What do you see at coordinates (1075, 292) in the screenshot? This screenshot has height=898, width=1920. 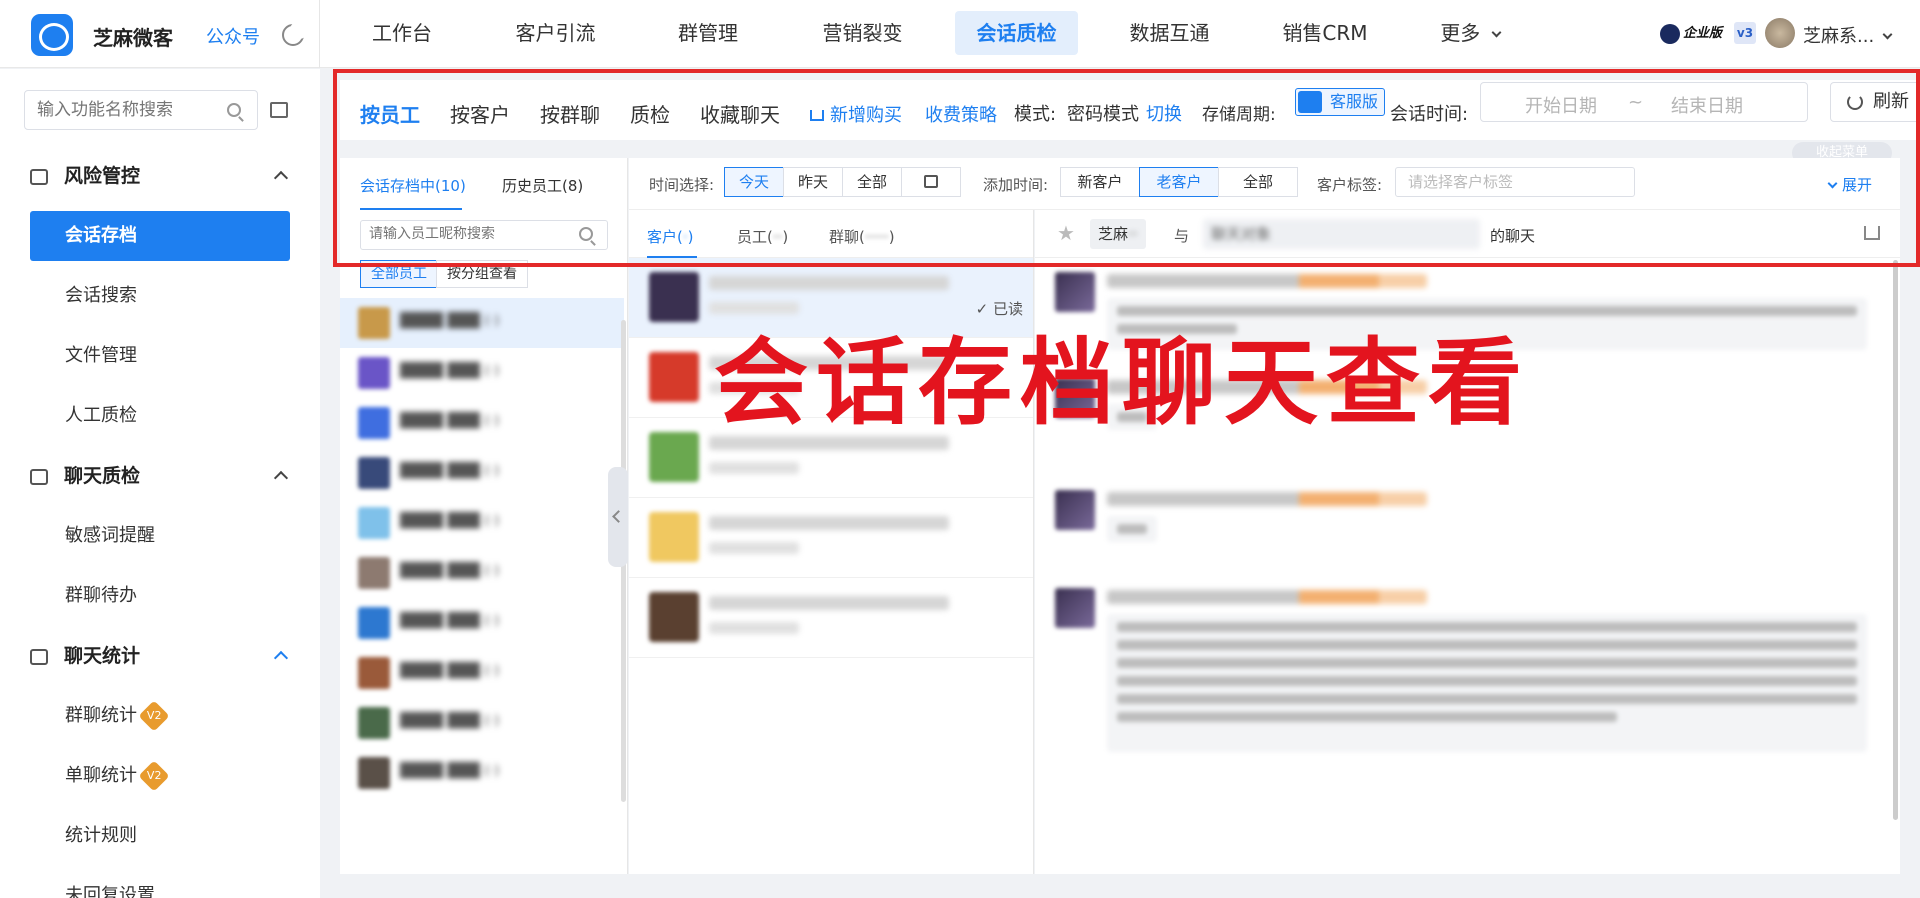 I see `message-avatar` at bounding box center [1075, 292].